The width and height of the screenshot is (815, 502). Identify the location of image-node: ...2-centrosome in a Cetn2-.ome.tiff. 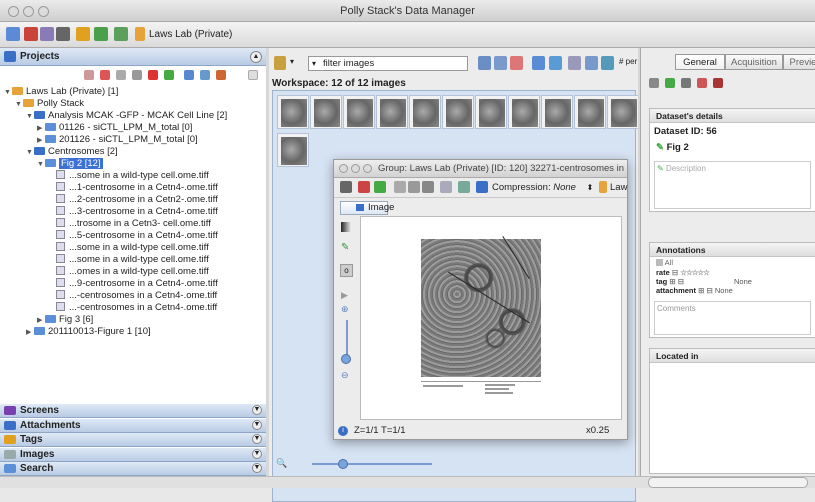
(133, 200).